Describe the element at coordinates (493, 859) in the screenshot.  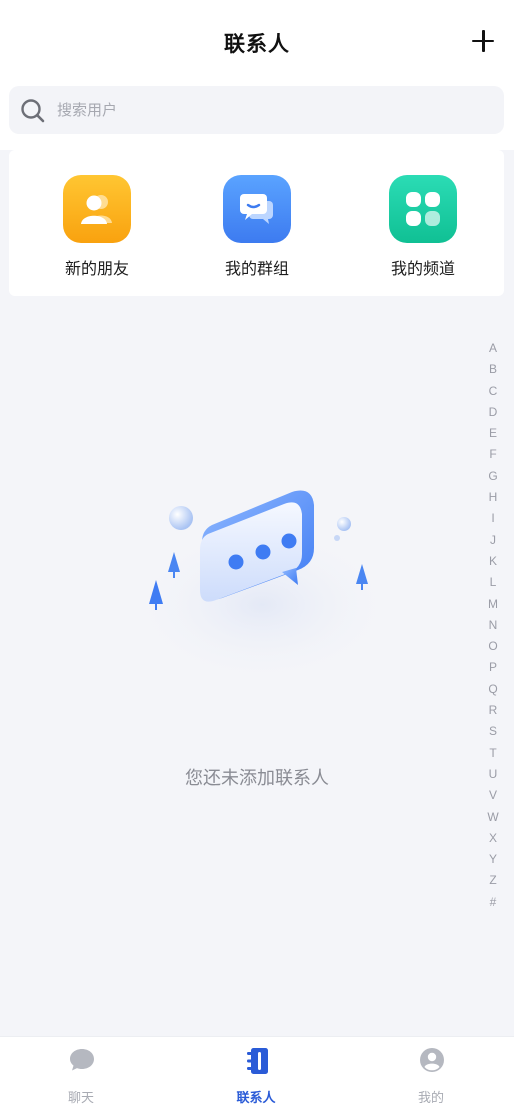
I see `index-letter: Y` at that location.